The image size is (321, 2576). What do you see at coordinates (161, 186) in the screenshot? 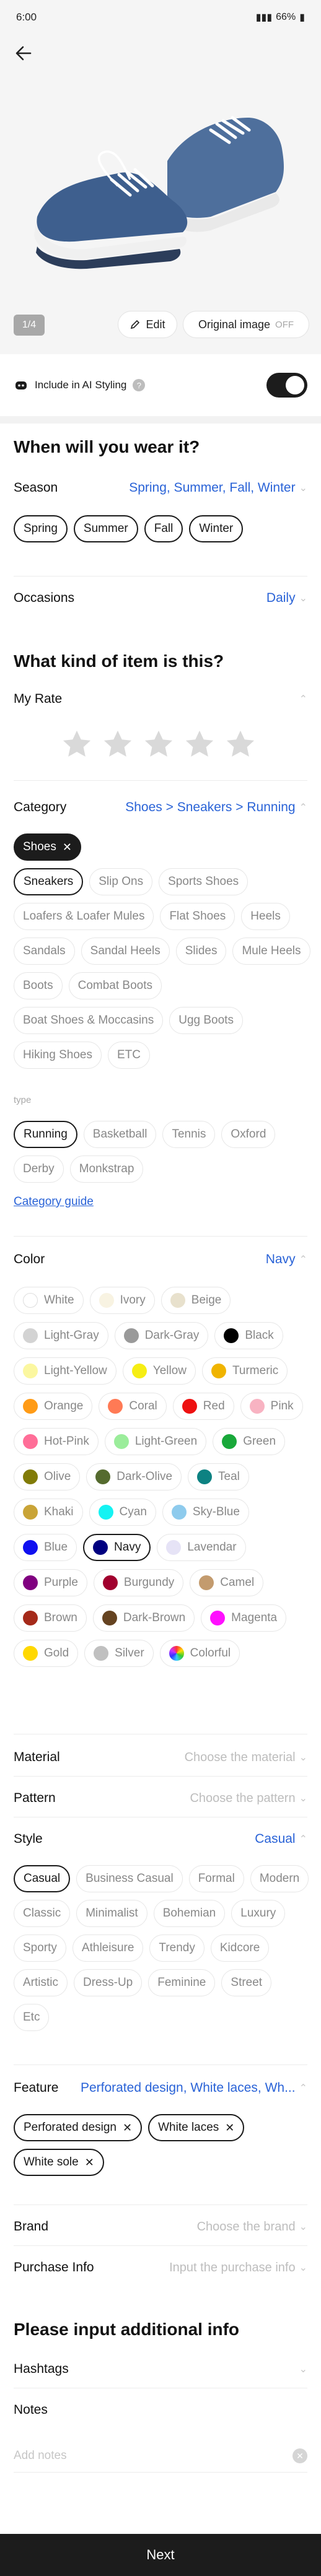
I see `product-photo` at bounding box center [161, 186].